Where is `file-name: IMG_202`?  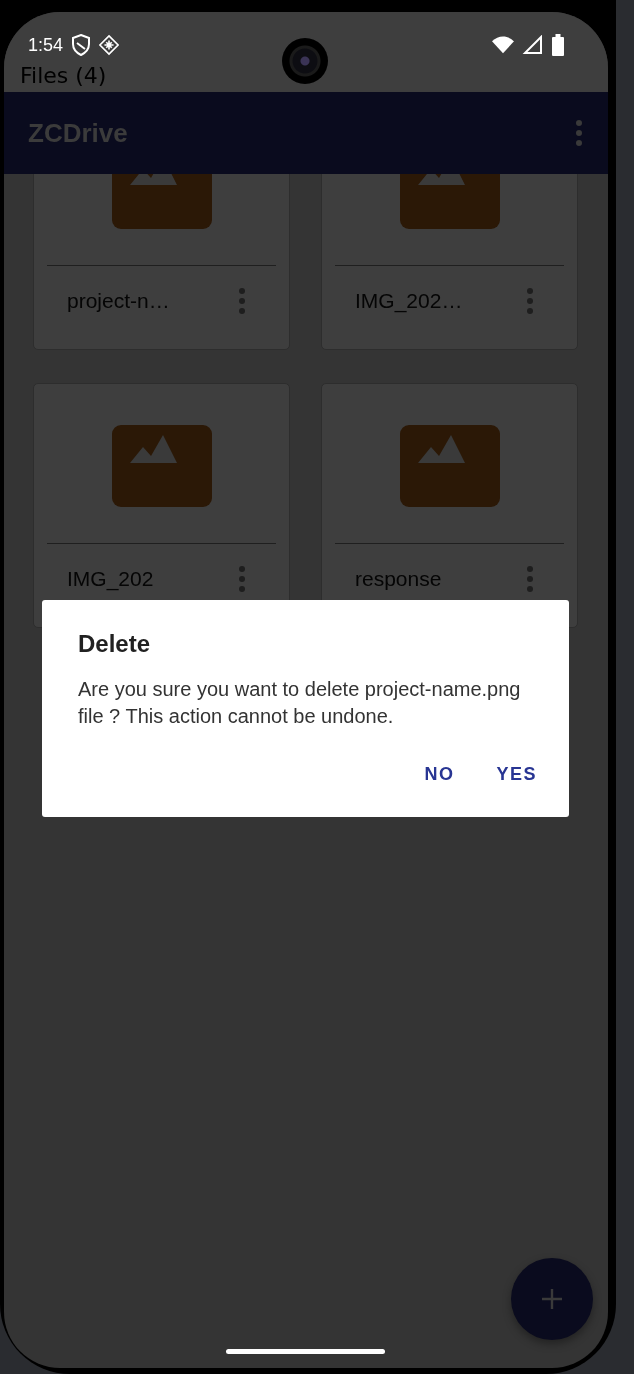 file-name: IMG_202 is located at coordinates (110, 579).